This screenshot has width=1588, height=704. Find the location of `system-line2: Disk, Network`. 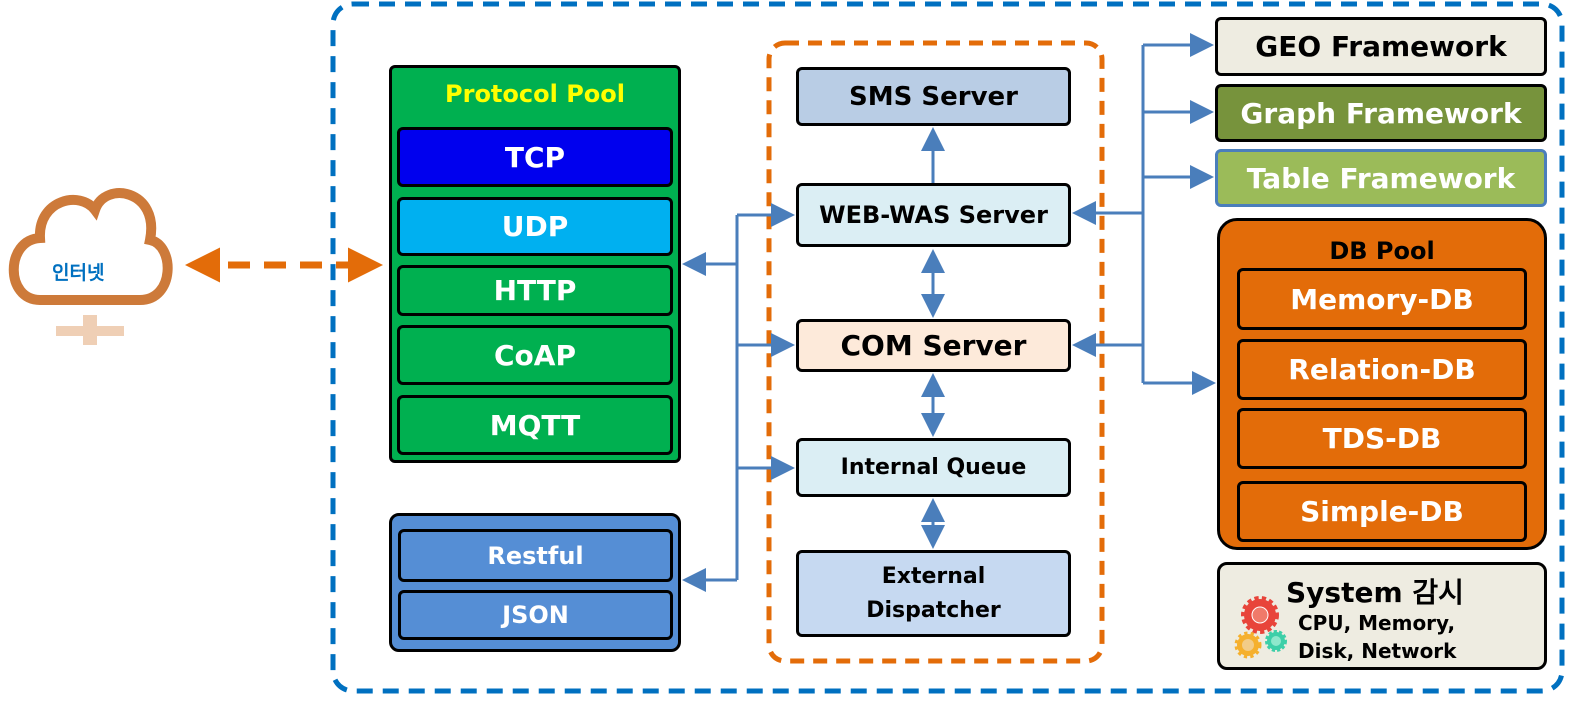

system-line2: Disk, Network is located at coordinates (1377, 651).